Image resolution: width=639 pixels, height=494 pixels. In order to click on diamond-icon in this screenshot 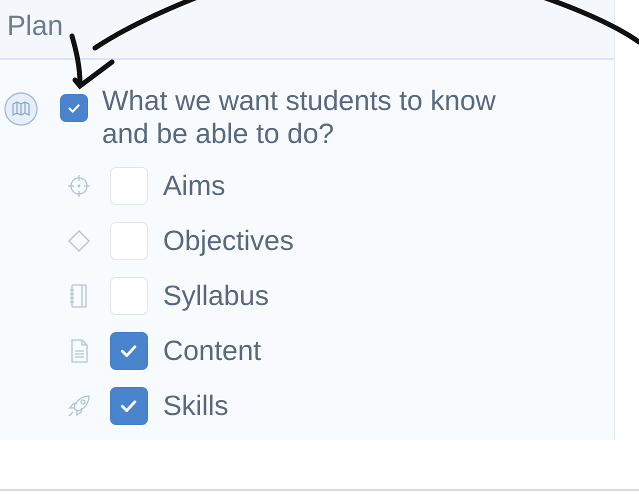, I will do `click(79, 241)`.